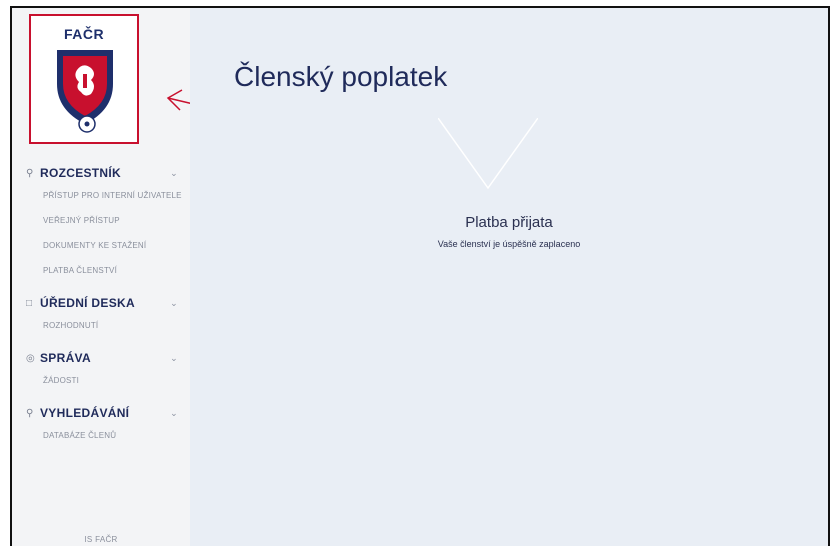 The image size is (836, 546). Describe the element at coordinates (87, 303) in the screenshot. I see `section-title: ÚŘEDNÍ DESKA` at that location.